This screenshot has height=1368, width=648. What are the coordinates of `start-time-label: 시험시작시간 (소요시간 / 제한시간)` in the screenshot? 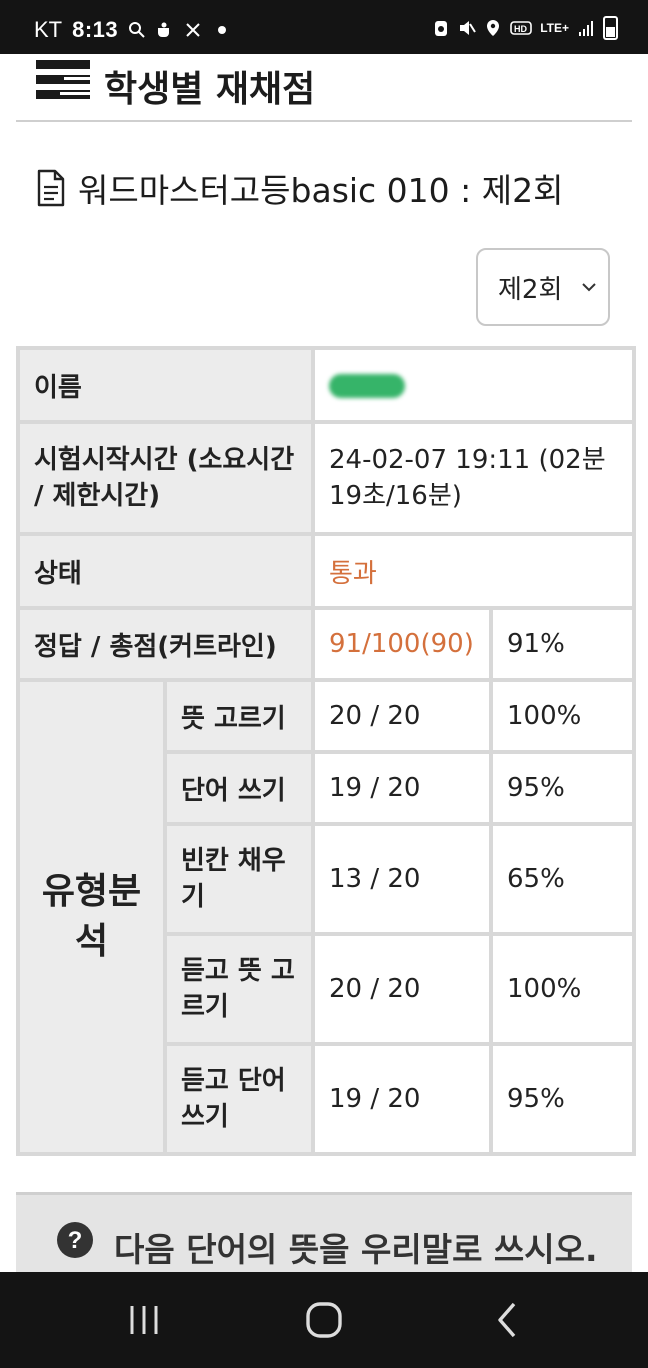 It's located at (165, 478).